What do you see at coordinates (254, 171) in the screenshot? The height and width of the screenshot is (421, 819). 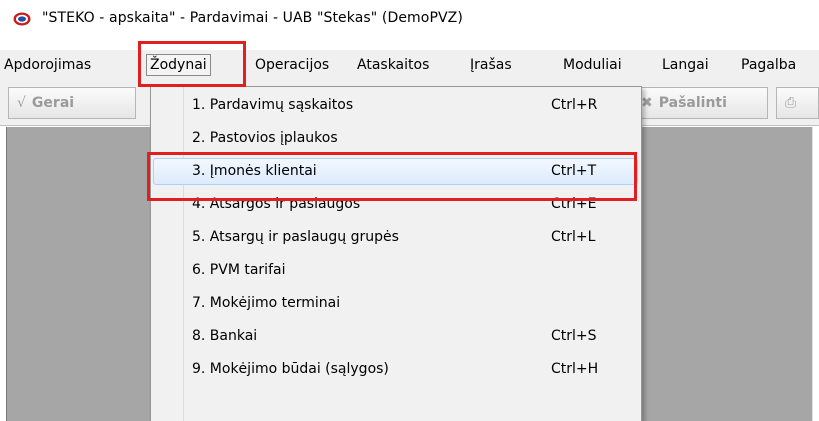 I see `menu-item-label: 3. Įmonės klientai` at bounding box center [254, 171].